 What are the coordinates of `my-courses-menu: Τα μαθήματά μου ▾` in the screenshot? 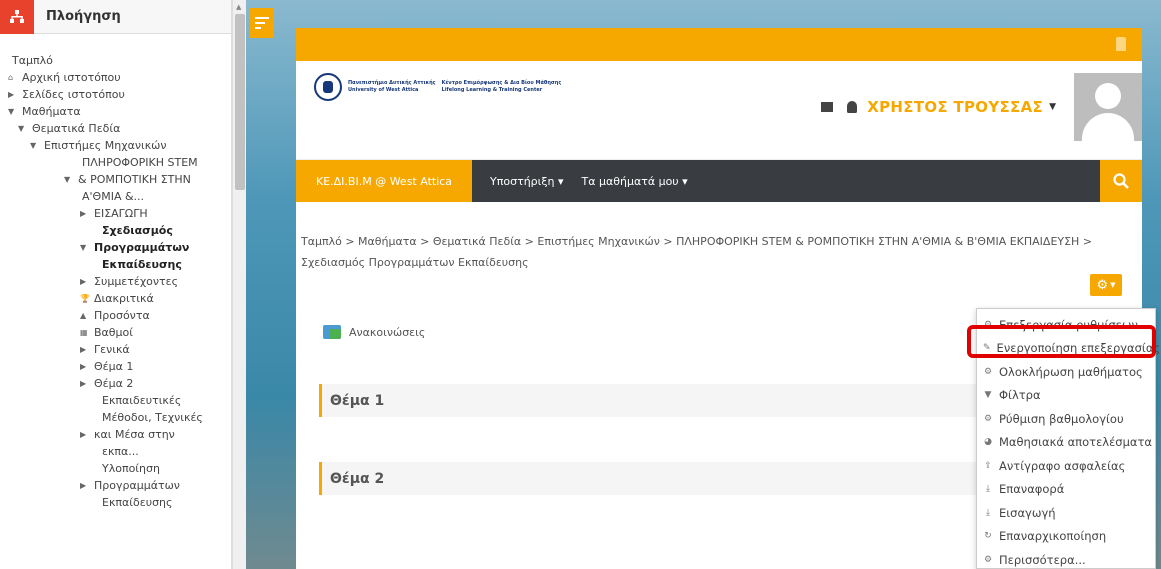 It's located at (635, 181).